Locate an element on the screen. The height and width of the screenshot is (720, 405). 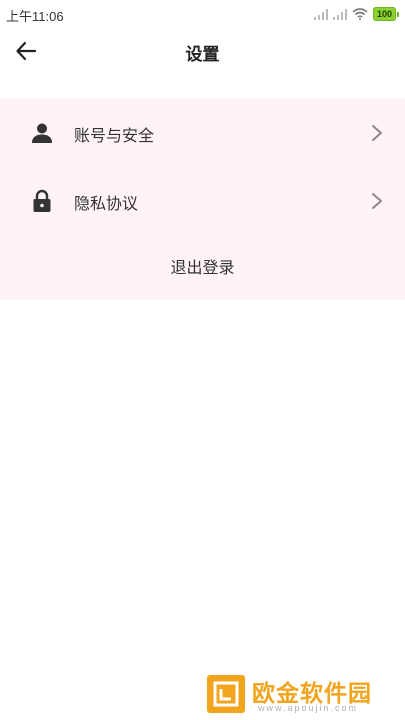
battery-level: 100 is located at coordinates (384, 14).